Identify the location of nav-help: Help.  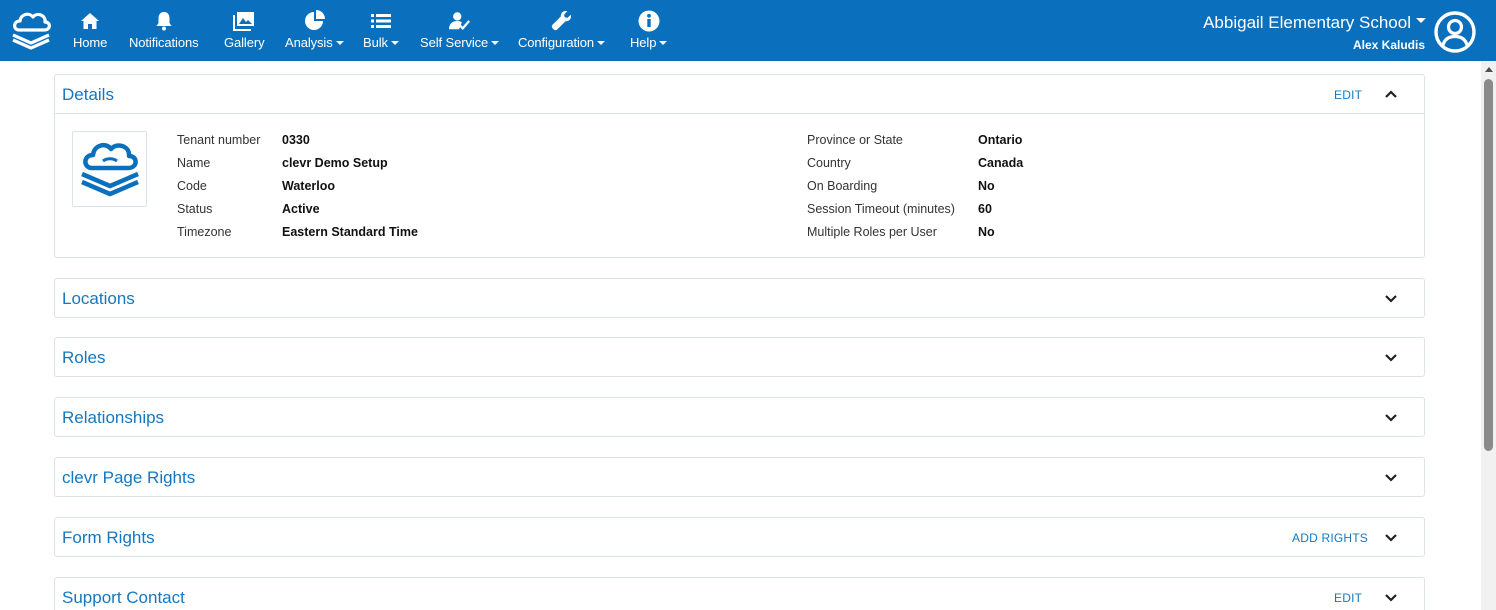
(649, 32).